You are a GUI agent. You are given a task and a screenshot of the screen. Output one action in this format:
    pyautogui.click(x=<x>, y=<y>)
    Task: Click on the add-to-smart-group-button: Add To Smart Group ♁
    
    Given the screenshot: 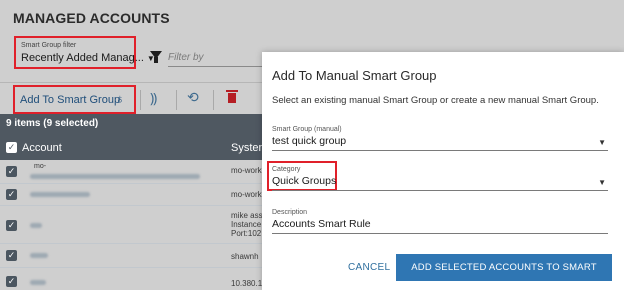 What is the action you would take?
    pyautogui.click(x=74, y=99)
    